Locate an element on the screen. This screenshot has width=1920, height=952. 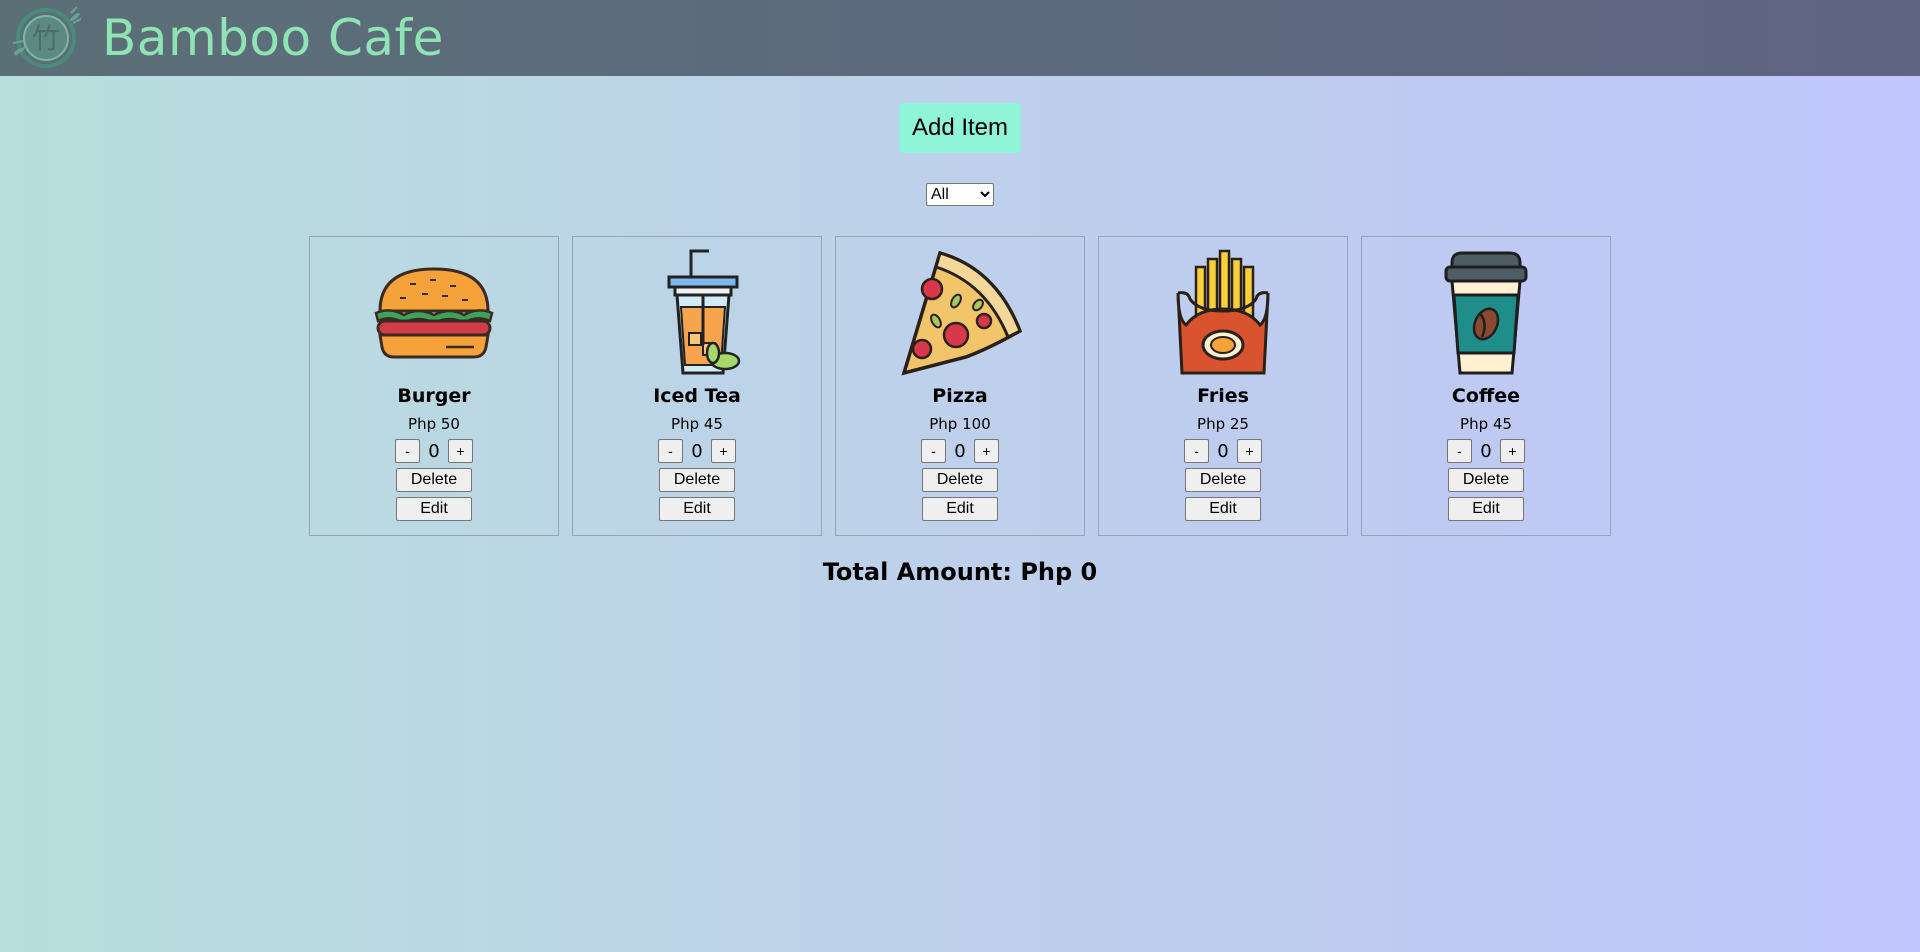
iced-tea-icon is located at coordinates (697, 313).